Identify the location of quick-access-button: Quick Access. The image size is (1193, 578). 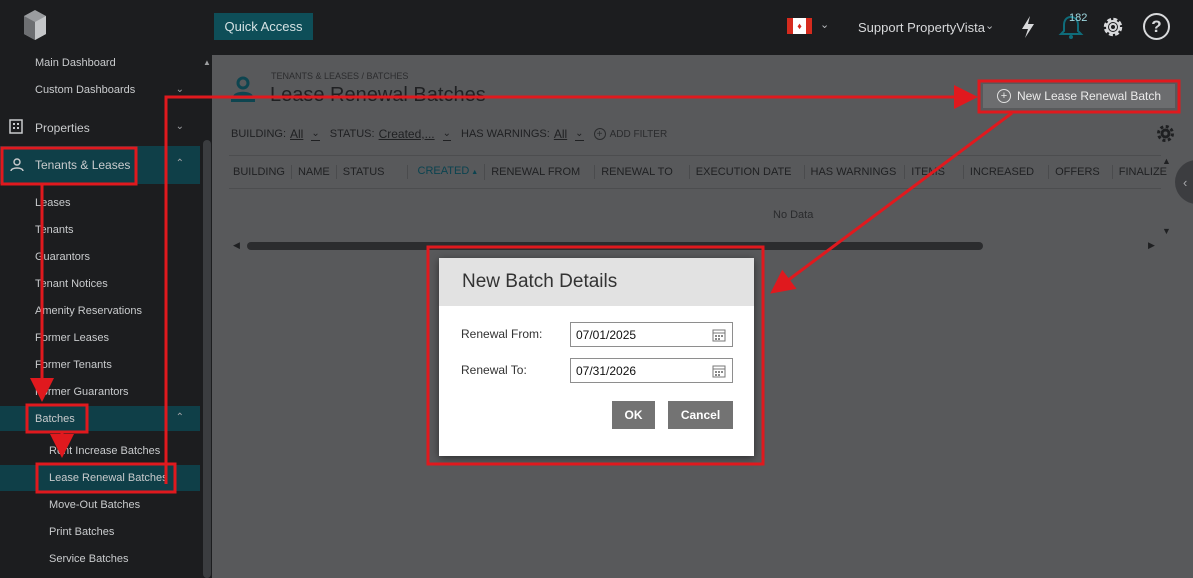
(263, 26).